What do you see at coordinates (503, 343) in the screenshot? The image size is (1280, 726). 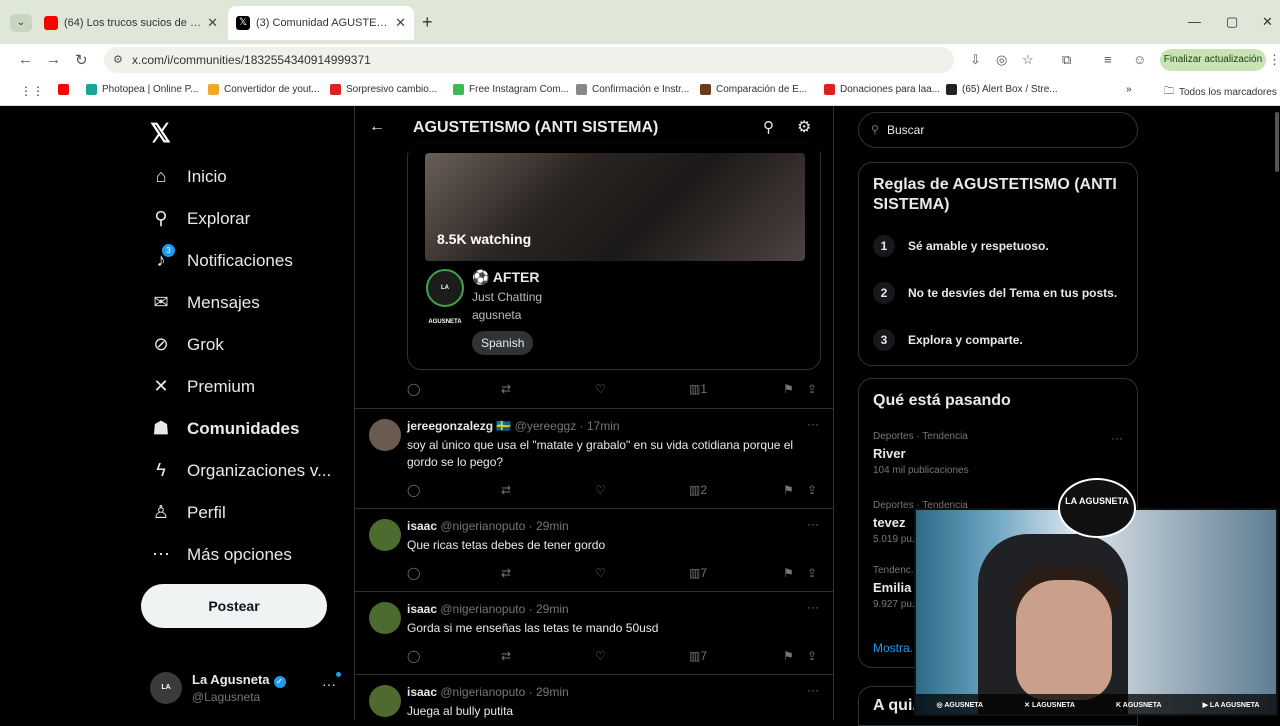 I see `language-pill: Spanish` at bounding box center [503, 343].